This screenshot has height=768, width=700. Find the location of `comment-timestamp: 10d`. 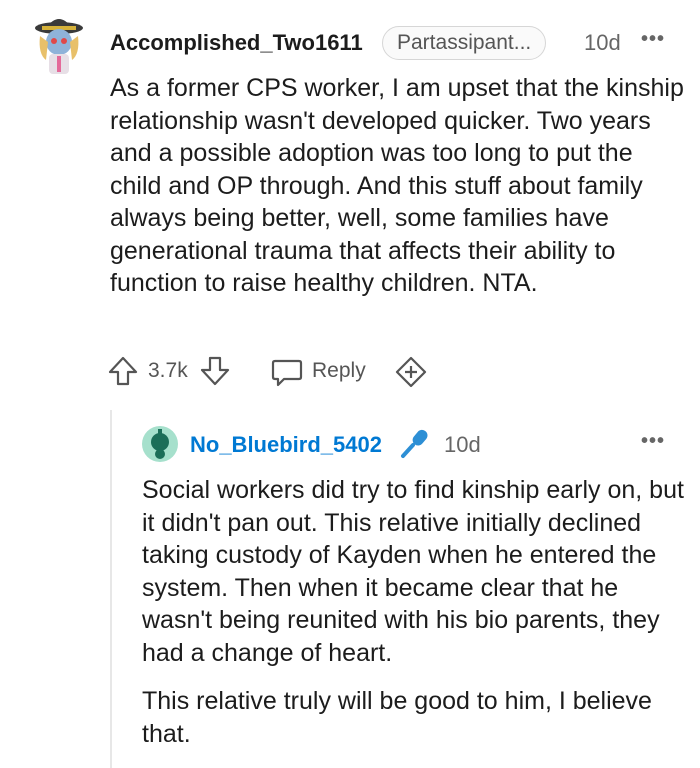

comment-timestamp: 10d is located at coordinates (602, 42).